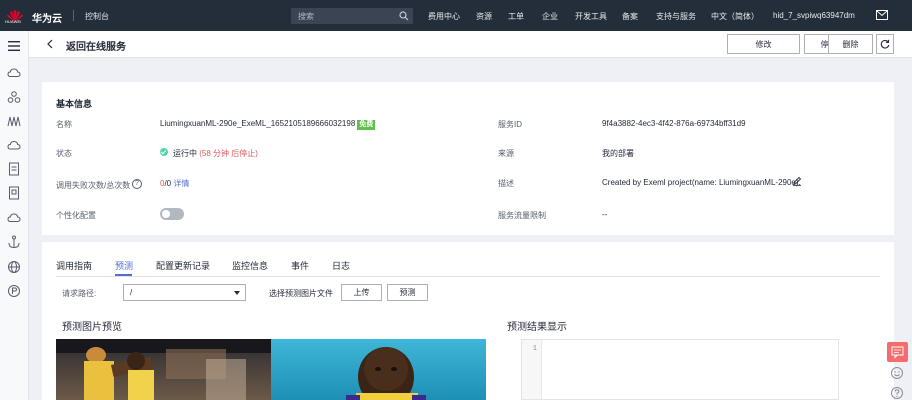 Image resolution: width=912 pixels, height=400 pixels. What do you see at coordinates (444, 16) in the screenshot?
I see `nav-billing-center: 费用中心` at bounding box center [444, 16].